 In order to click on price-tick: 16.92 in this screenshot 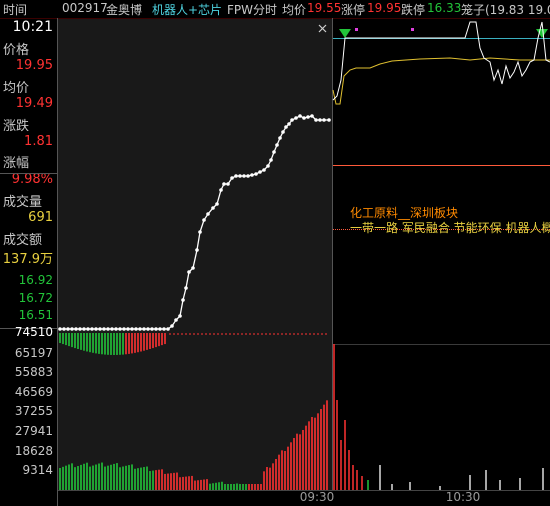, I will do `click(36, 280)`.